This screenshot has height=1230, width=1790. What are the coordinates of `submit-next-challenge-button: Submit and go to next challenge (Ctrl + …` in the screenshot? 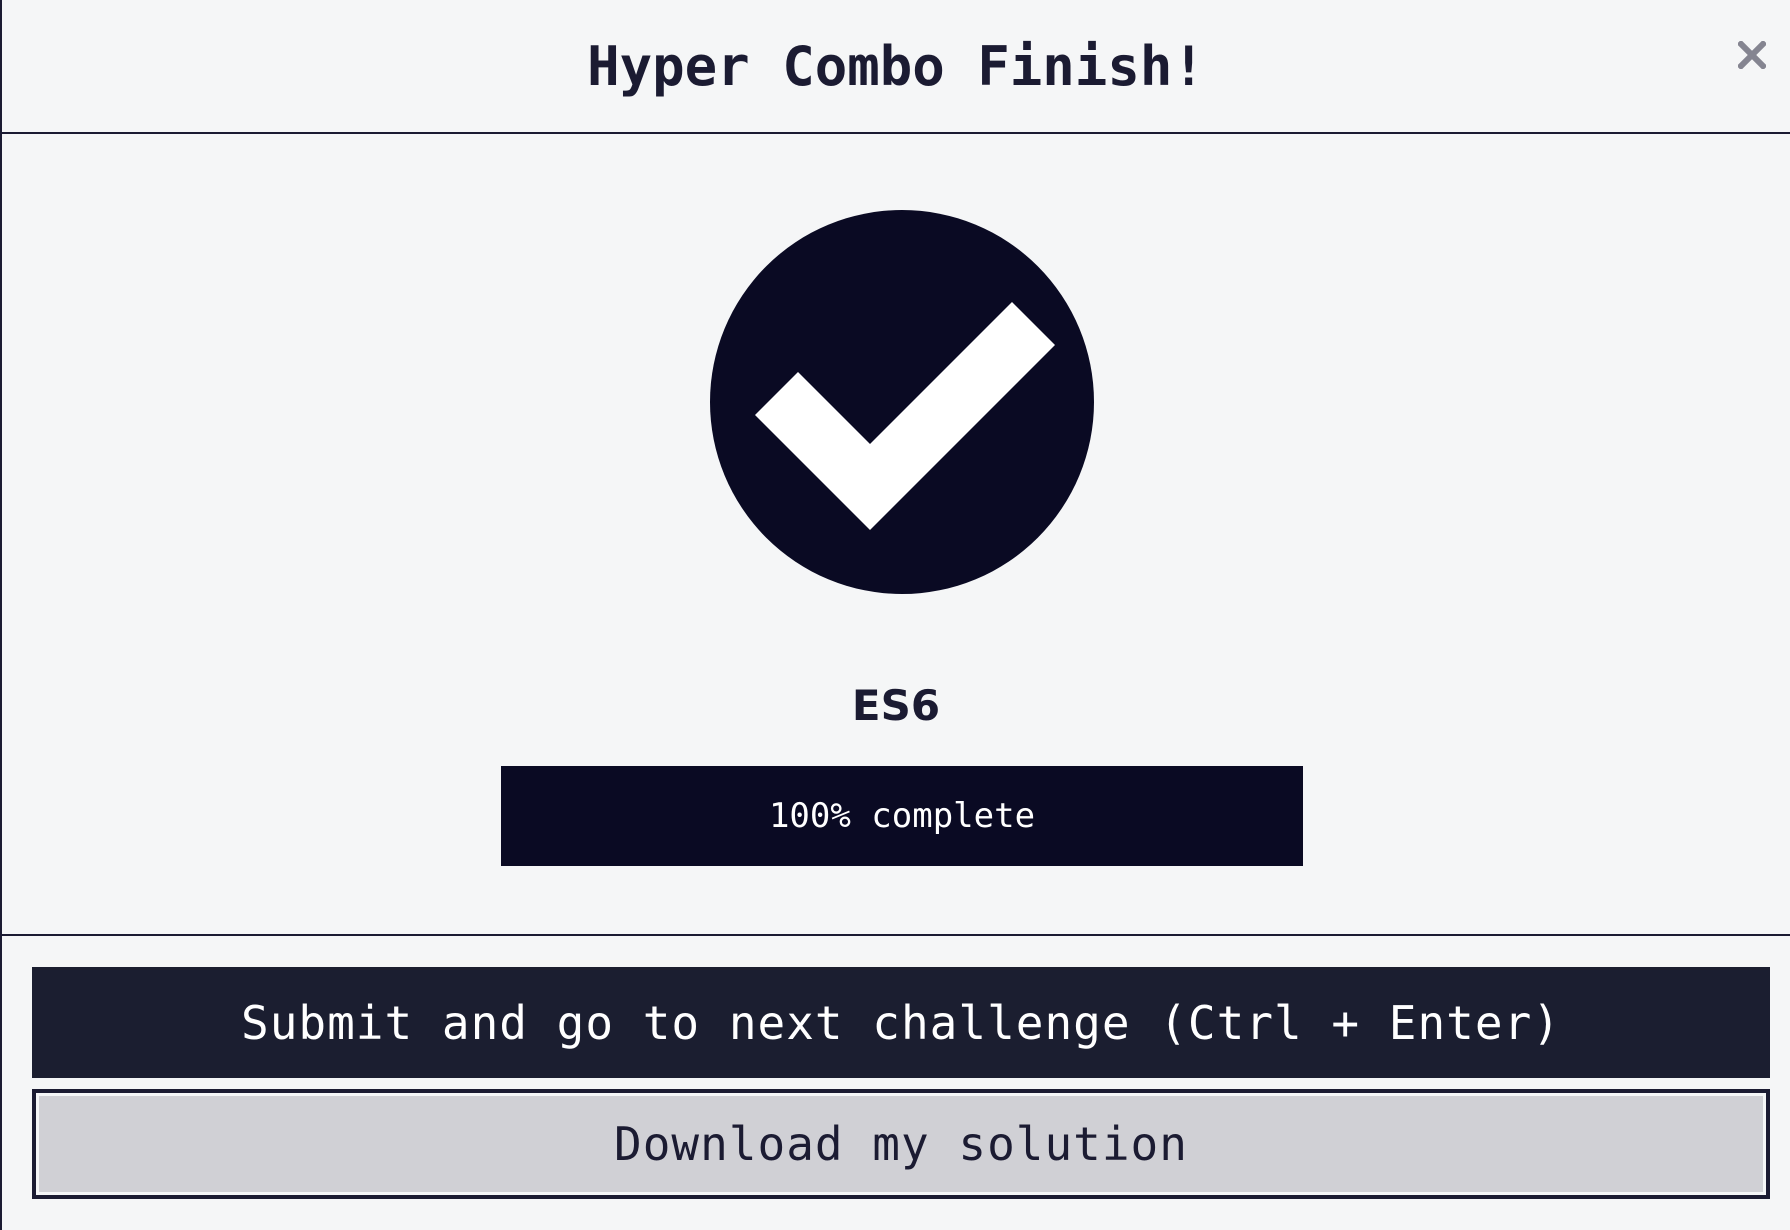 It's located at (901, 1022).